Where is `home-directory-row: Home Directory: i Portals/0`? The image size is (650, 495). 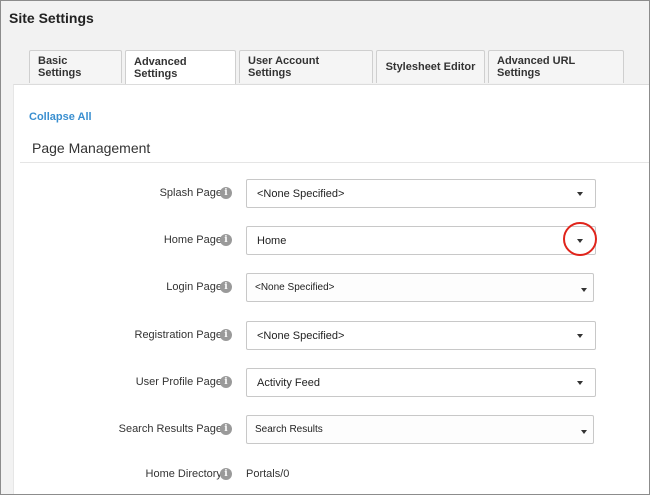
home-directory-row: Home Directory: i Portals/0 is located at coordinates (332, 475).